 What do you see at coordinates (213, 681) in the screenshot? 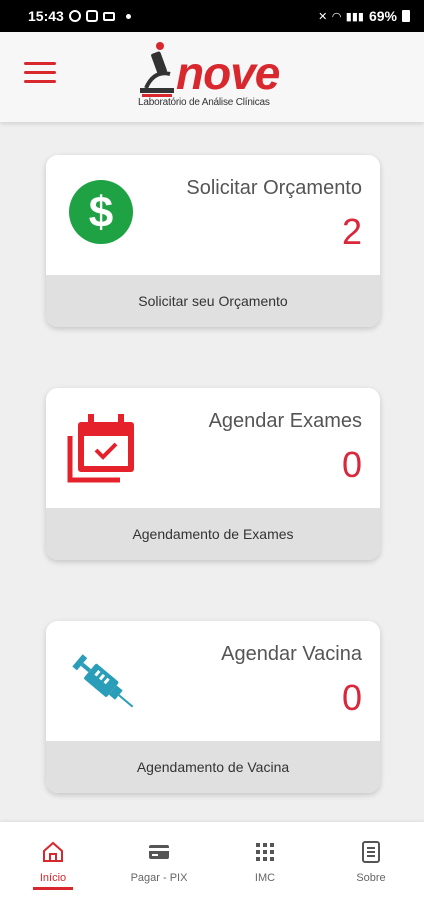
I see `card-top: Agendar Vacina 0` at bounding box center [213, 681].